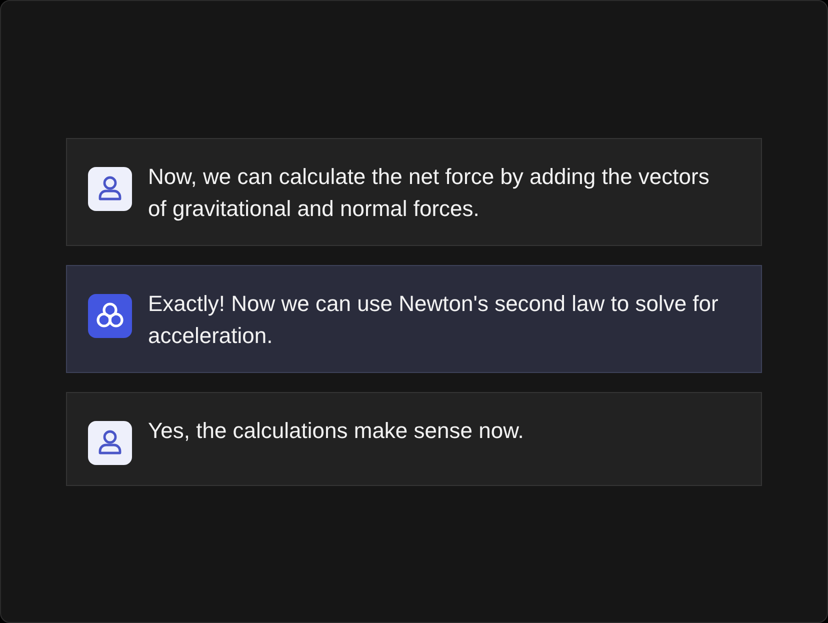 The width and height of the screenshot is (828, 623). Describe the element at coordinates (429, 192) in the screenshot. I see `message-text: Now, we can calculate the net force by adding the vectors of gravitational and normal forces.` at that location.